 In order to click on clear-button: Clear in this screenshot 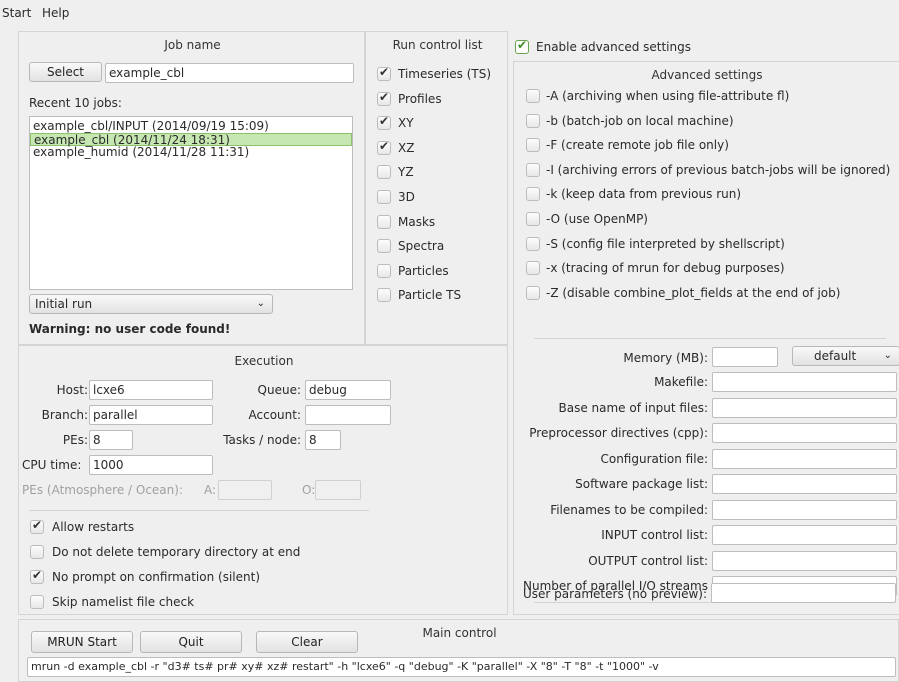, I will do `click(307, 642)`.